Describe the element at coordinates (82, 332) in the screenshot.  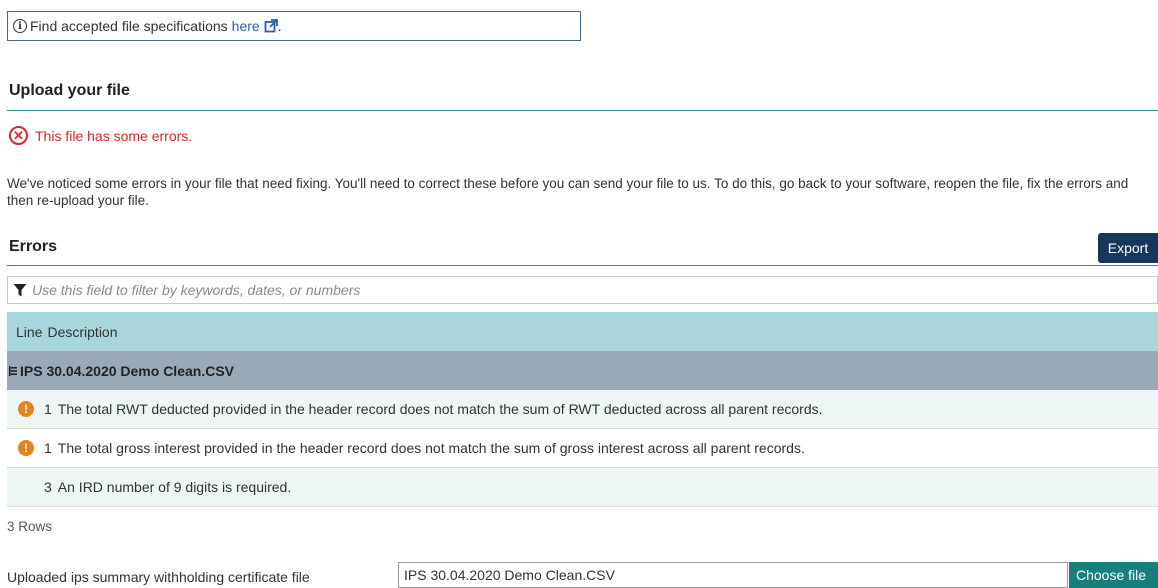
I see `column-header-description: Description` at that location.